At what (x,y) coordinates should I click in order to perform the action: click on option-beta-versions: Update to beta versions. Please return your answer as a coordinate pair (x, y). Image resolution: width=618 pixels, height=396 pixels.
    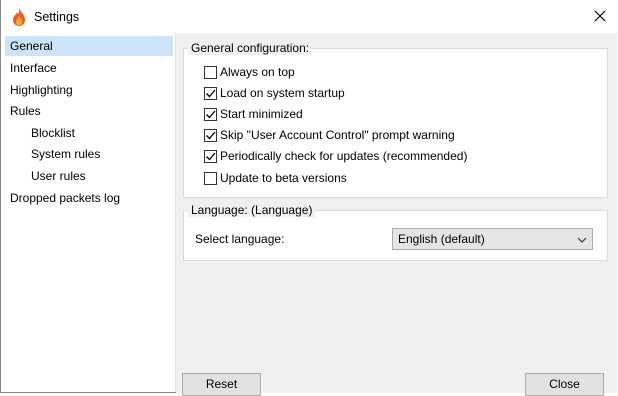
    Looking at the image, I should click on (275, 178).